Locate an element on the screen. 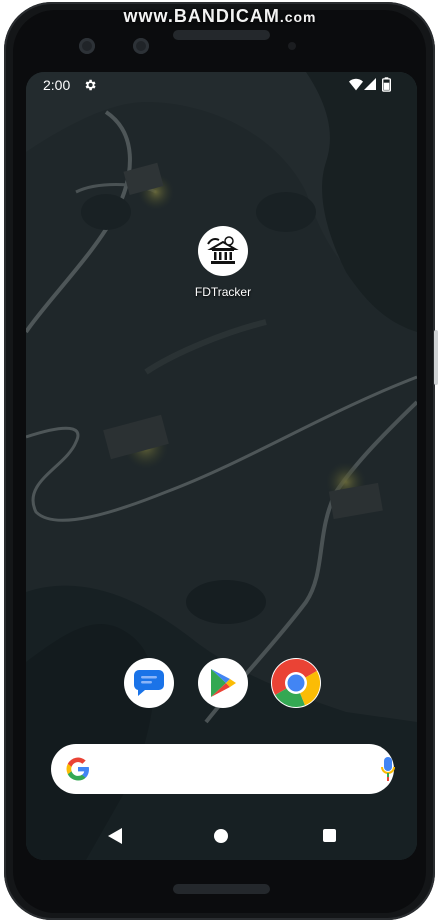 The width and height of the screenshot is (440, 924). play-store-app is located at coordinates (223, 683).